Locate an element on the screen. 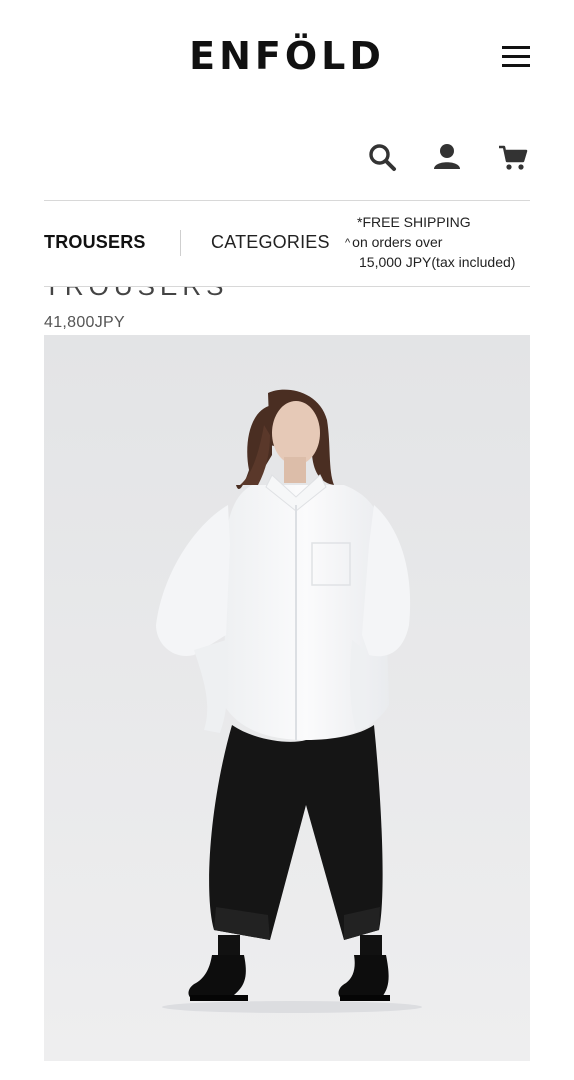  product-title: TROUSERS is located at coordinates (194, 292).